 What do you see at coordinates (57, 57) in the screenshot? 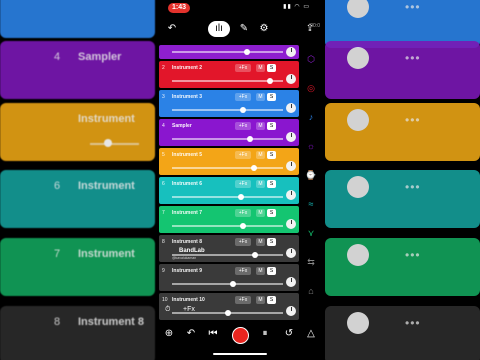
I see `bg-track-number: 4` at bounding box center [57, 57].